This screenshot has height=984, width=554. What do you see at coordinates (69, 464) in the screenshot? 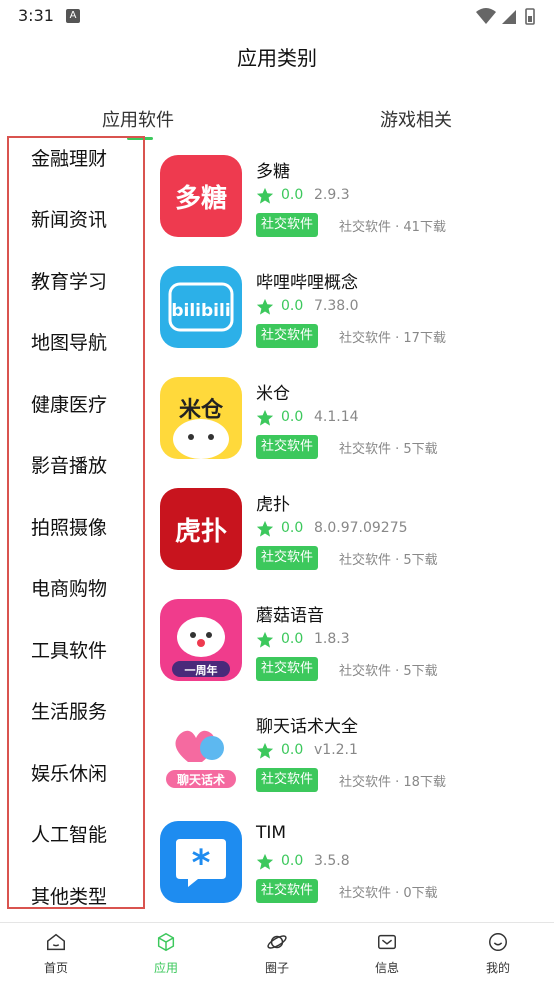
I see `category-item: 影音播放` at bounding box center [69, 464].